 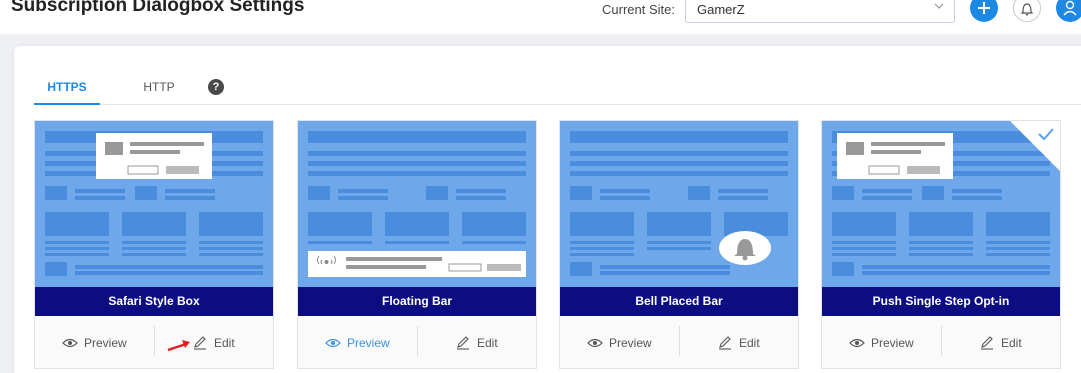 What do you see at coordinates (158, 8) in the screenshot?
I see `page-title: Subscription Dialogbox Settings` at bounding box center [158, 8].